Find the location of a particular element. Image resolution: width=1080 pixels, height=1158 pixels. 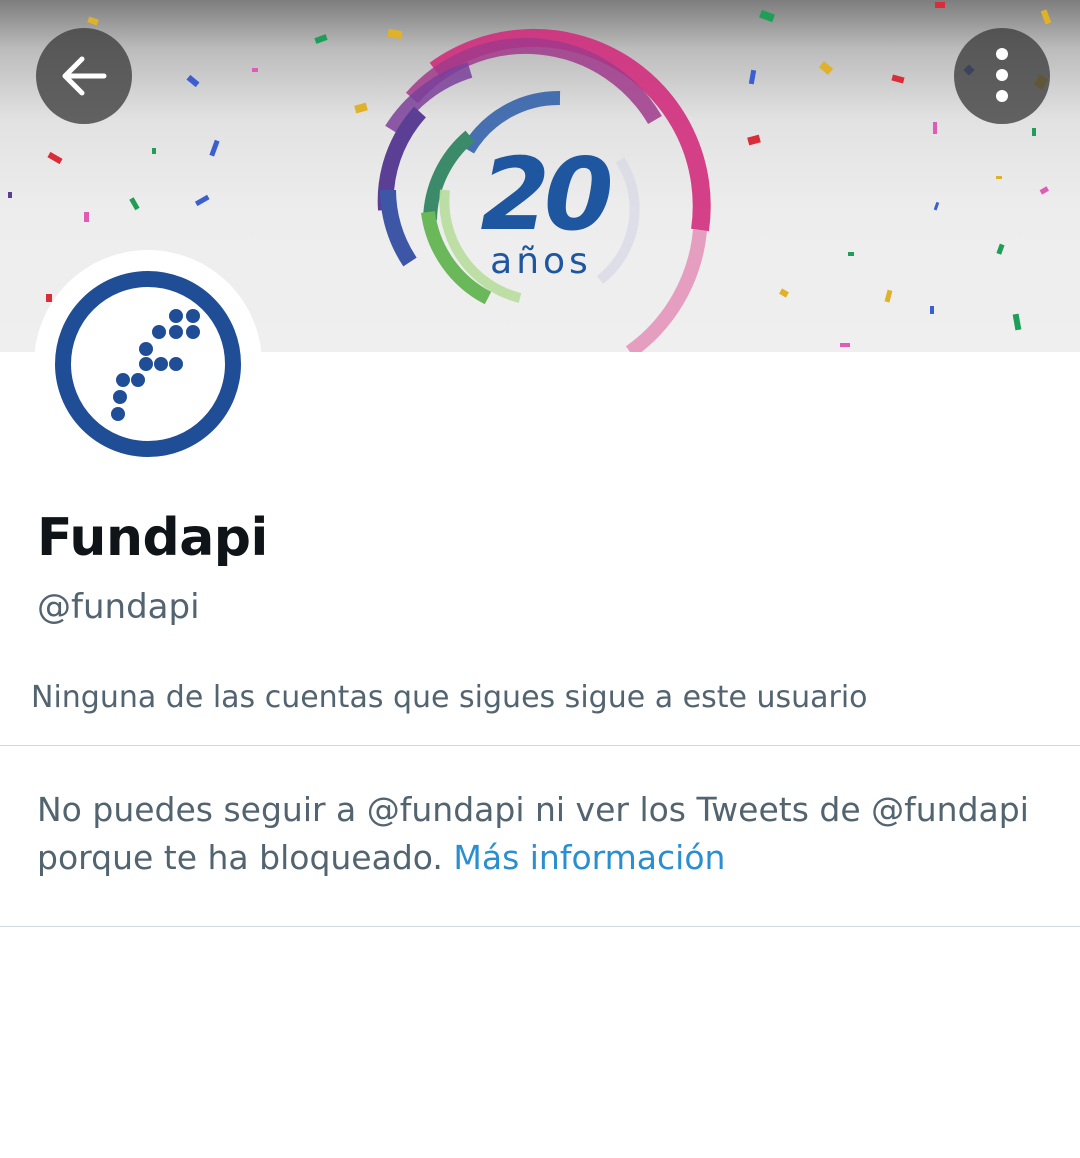

back-button is located at coordinates (84, 76).